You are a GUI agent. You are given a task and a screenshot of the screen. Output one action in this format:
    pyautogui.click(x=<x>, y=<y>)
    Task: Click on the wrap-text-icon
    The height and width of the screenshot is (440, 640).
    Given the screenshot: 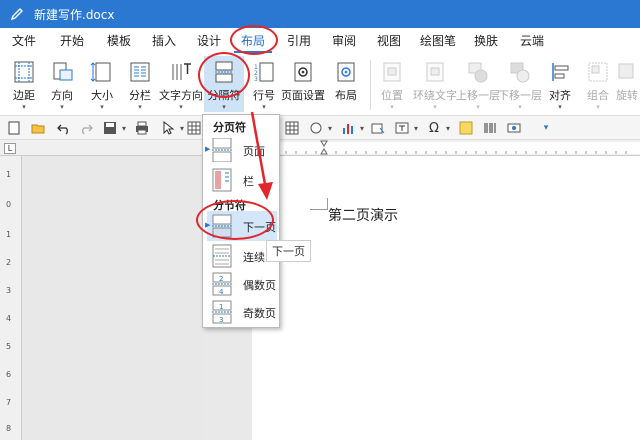 What is the action you would take?
    pyautogui.click(x=435, y=72)
    